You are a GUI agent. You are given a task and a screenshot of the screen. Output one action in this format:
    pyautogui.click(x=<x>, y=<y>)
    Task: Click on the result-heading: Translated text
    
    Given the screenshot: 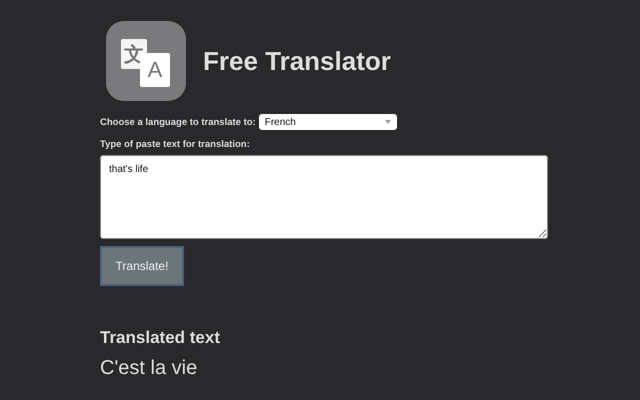 What is the action you would take?
    pyautogui.click(x=160, y=338)
    